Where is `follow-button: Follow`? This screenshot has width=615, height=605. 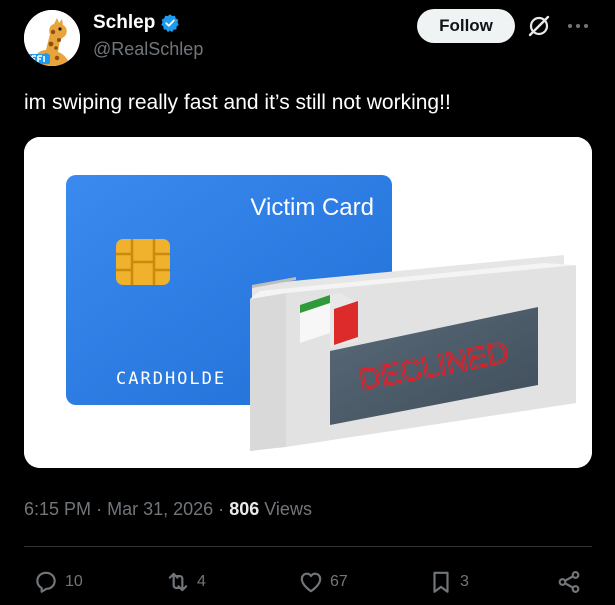
follow-button: Follow is located at coordinates (466, 26).